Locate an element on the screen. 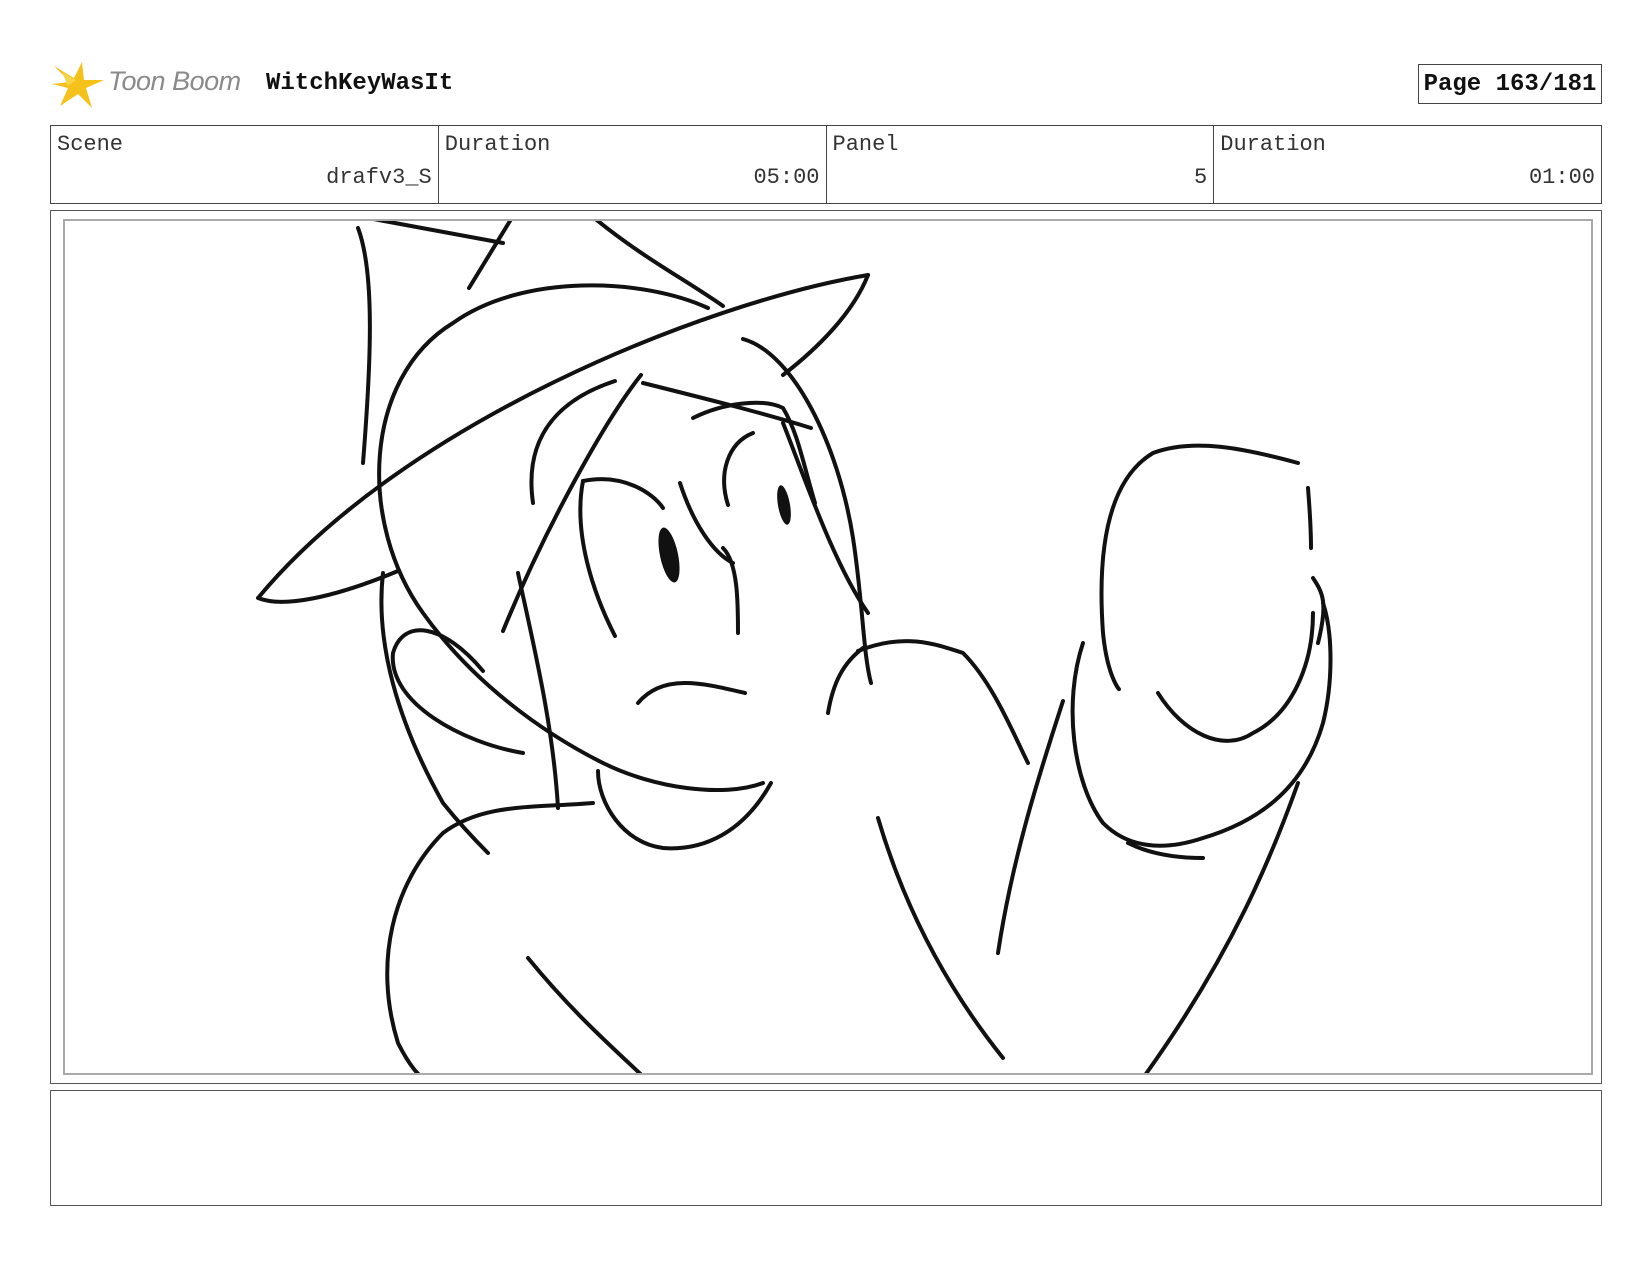 Image resolution: width=1650 pixels, height=1275 pixels. page-number: Page 163/181 is located at coordinates (1510, 84).